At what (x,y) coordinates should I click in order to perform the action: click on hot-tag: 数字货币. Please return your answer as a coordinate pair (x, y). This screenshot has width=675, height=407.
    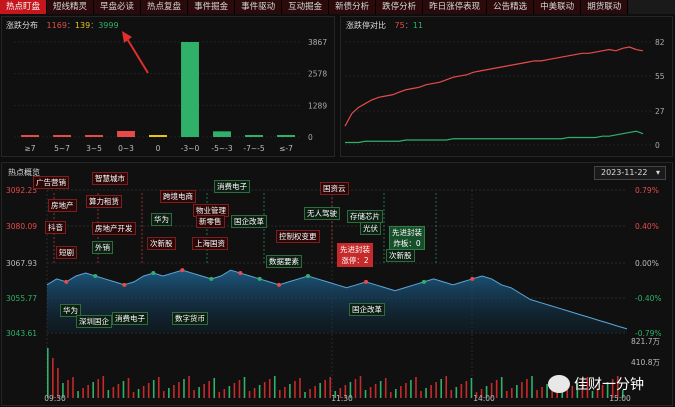
    Looking at the image, I should click on (190, 318).